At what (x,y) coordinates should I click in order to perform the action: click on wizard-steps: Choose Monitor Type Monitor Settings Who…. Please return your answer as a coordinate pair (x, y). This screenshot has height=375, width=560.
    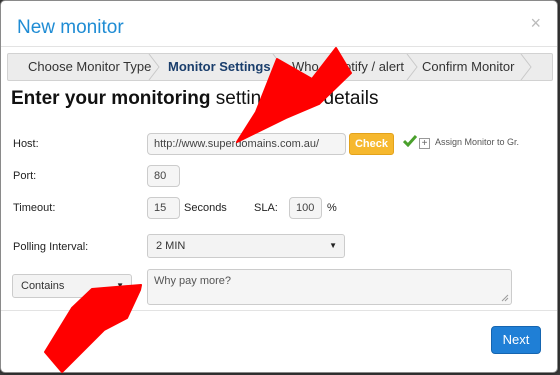
    Looking at the image, I should click on (280, 67).